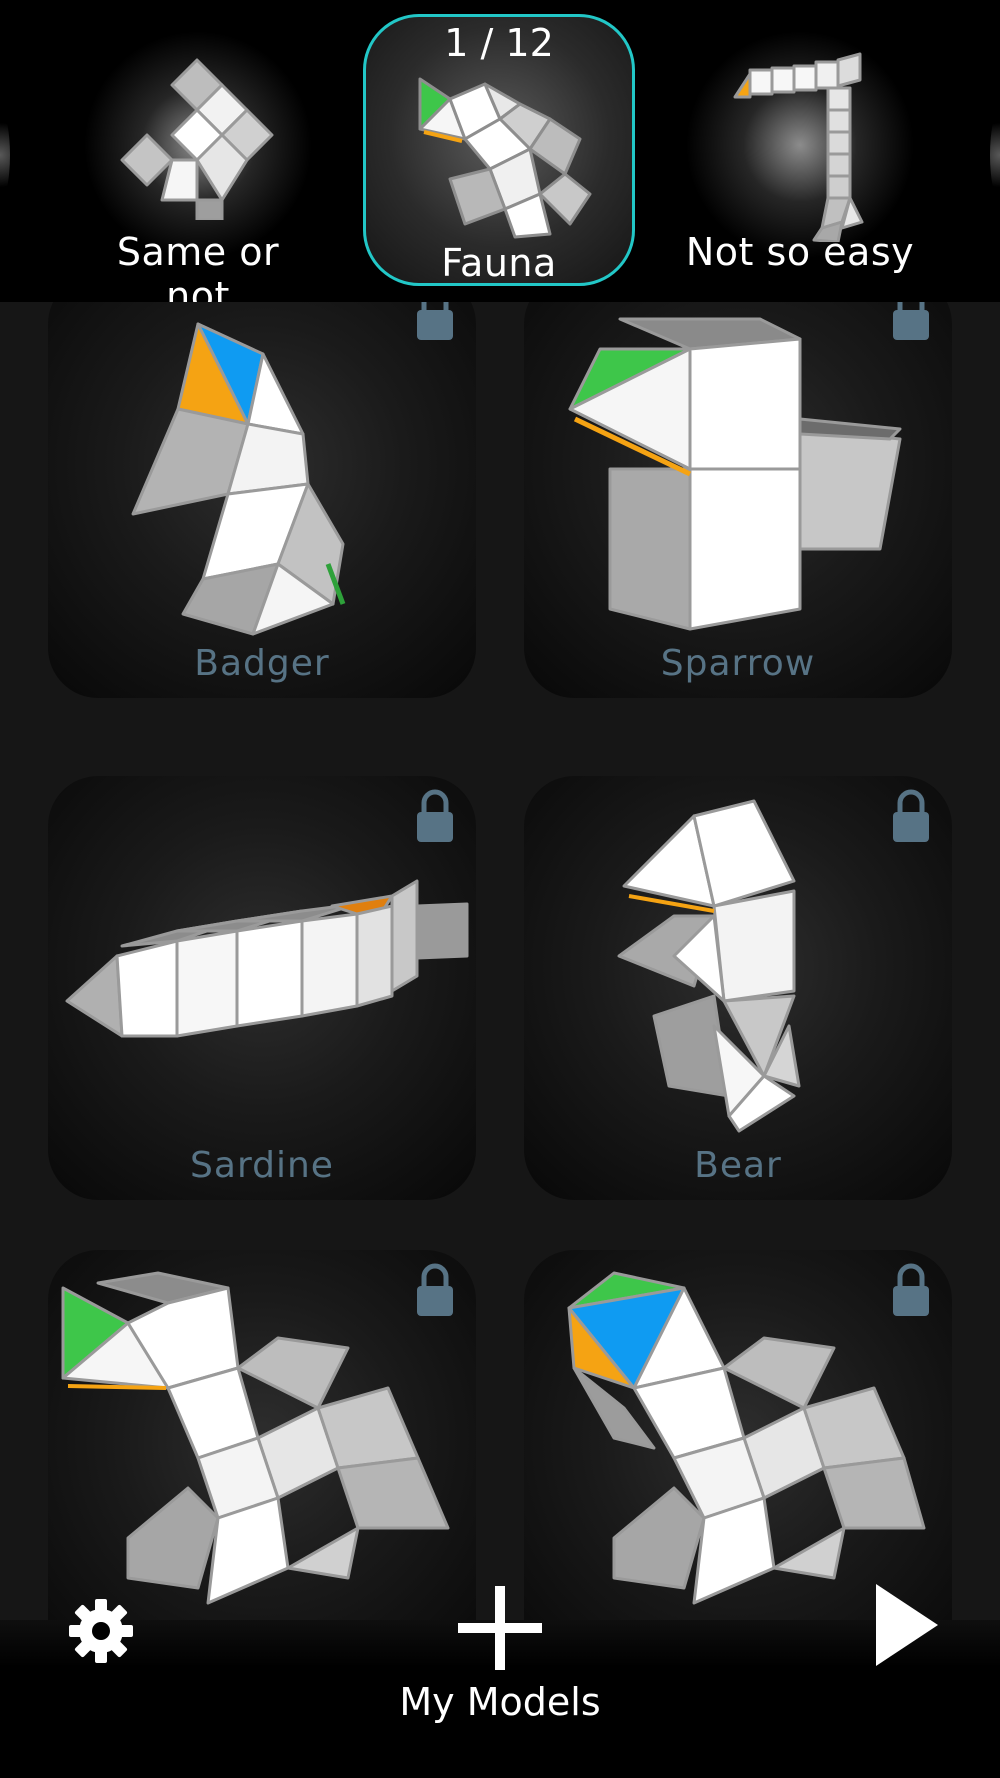  Describe the element at coordinates (197, 139) in the screenshot. I see `same-or-not-thumbnail` at that location.